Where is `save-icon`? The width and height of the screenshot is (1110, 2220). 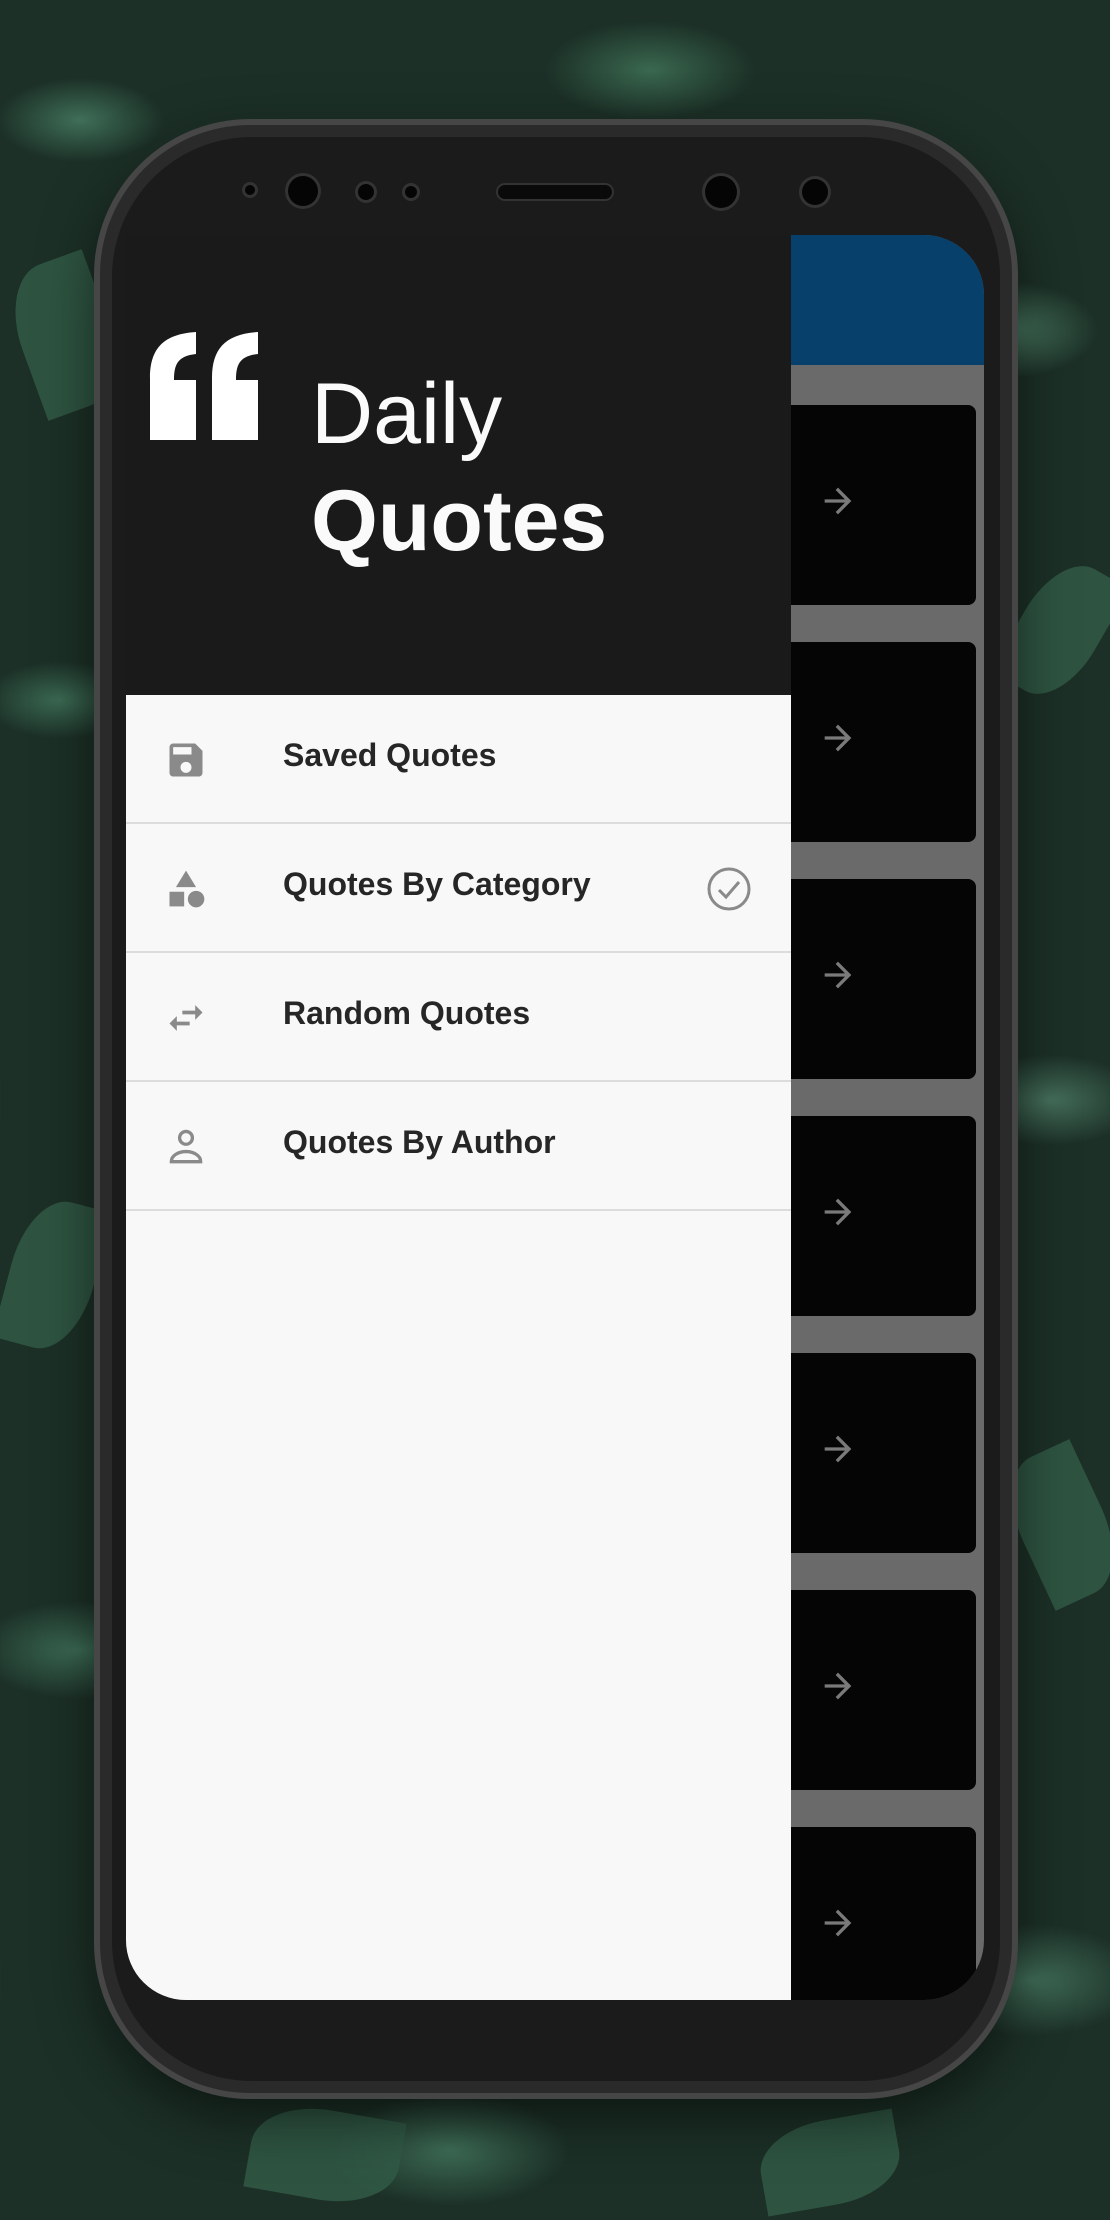
save-icon is located at coordinates (186, 760).